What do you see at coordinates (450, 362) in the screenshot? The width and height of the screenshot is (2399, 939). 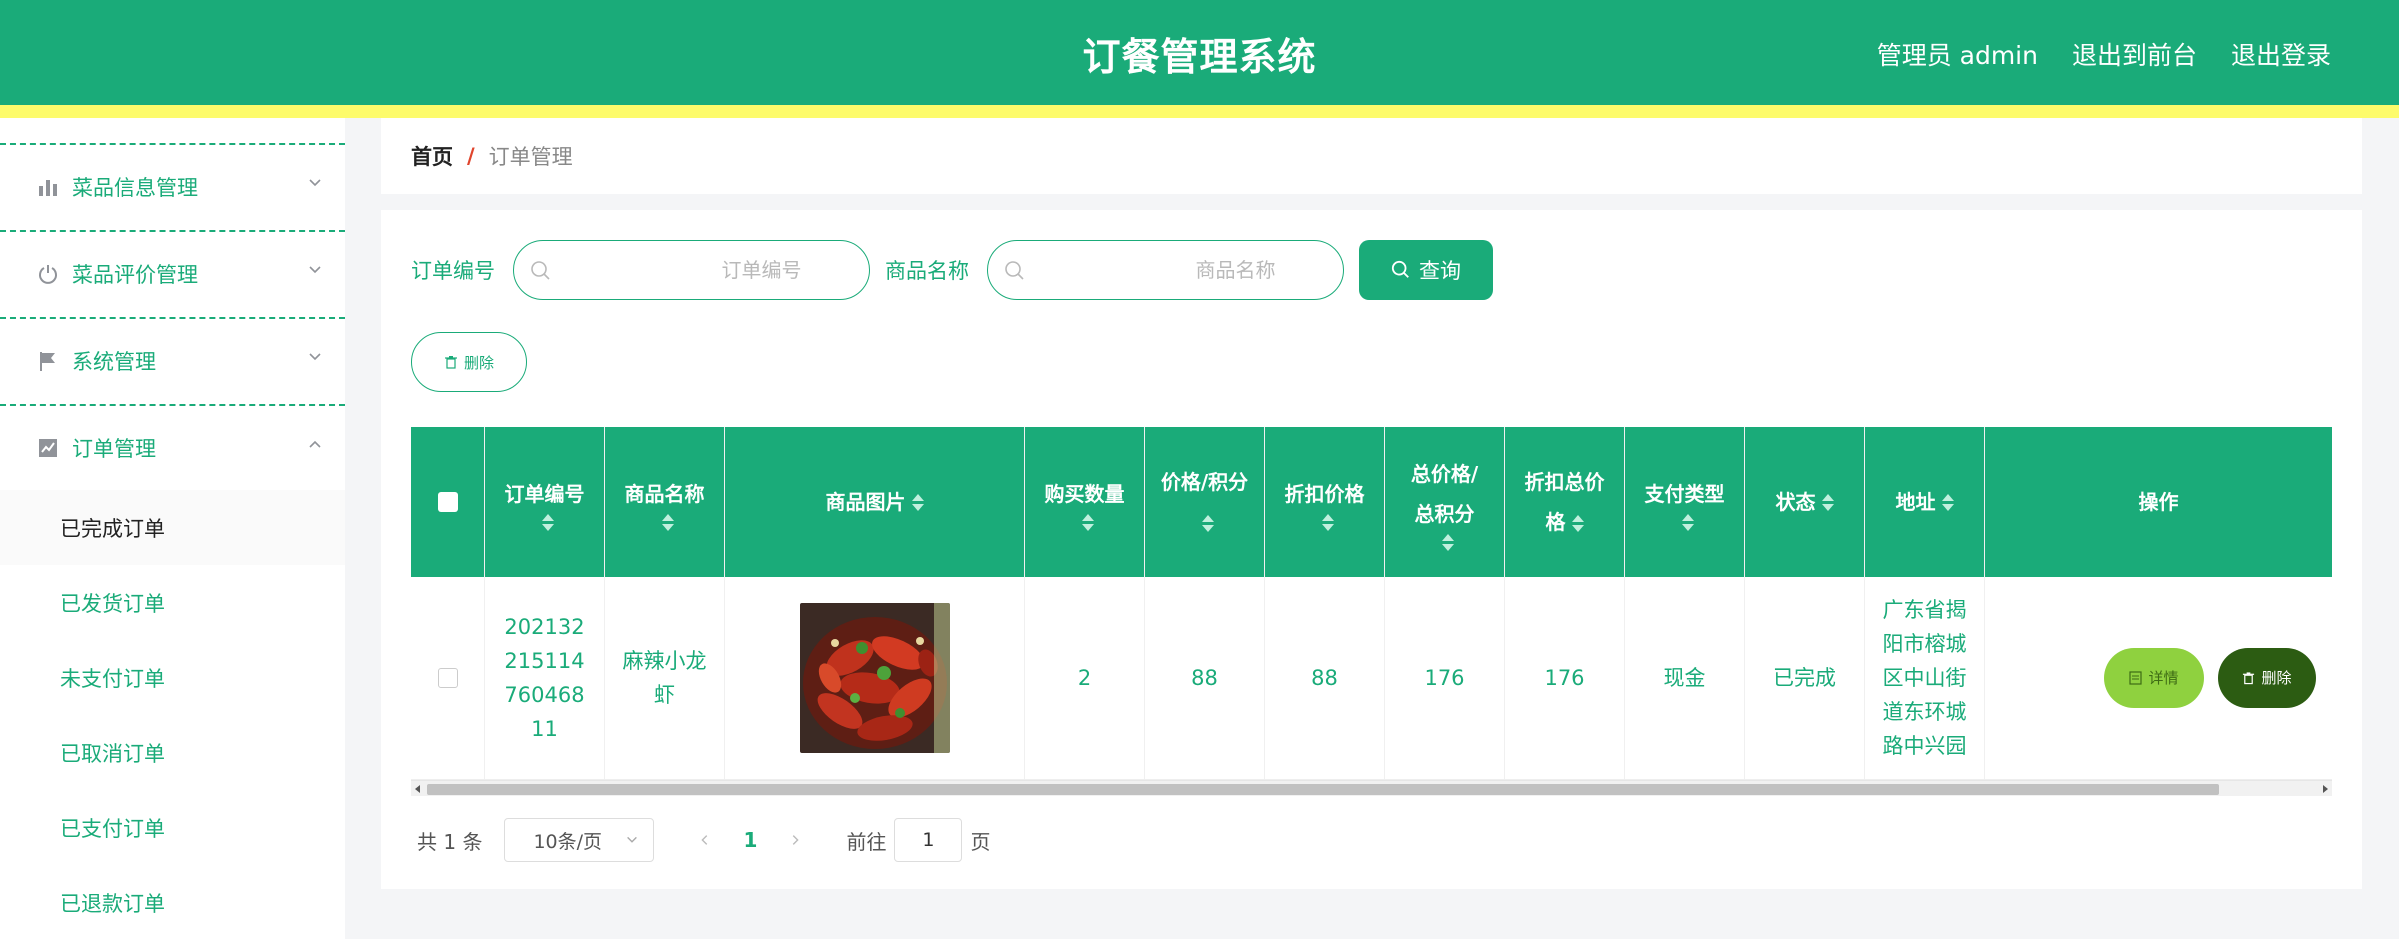 I see `trash-icon` at bounding box center [450, 362].